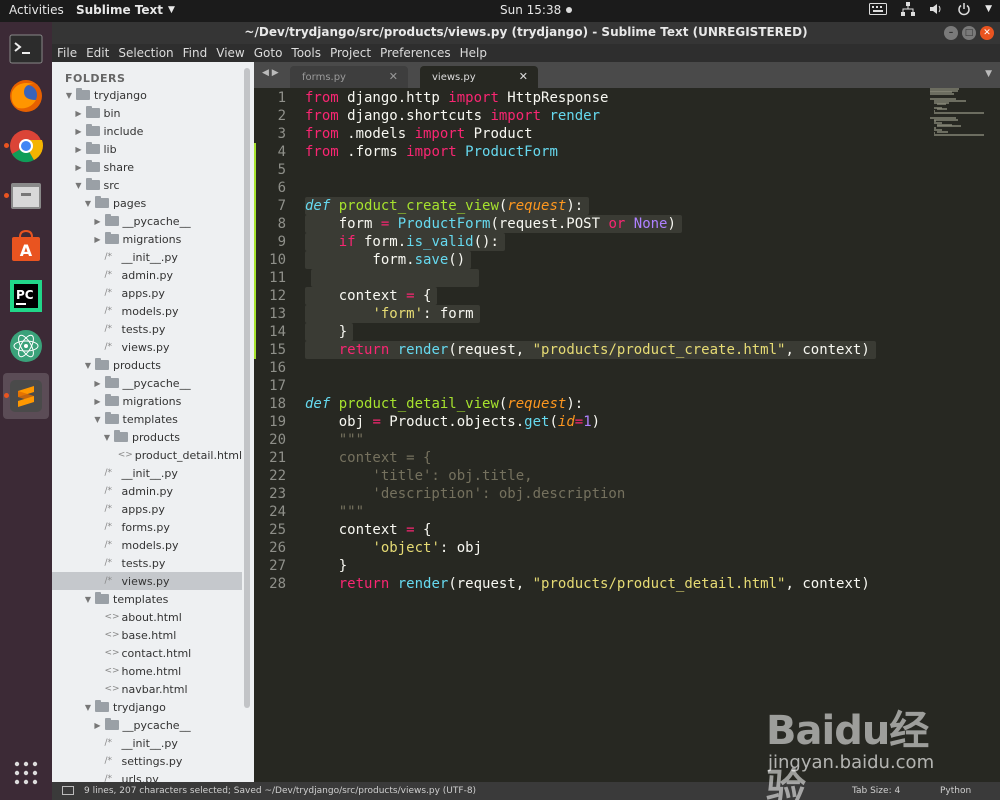  Describe the element at coordinates (393, 548) in the screenshot. I see `code-line: 'object': obj` at that location.